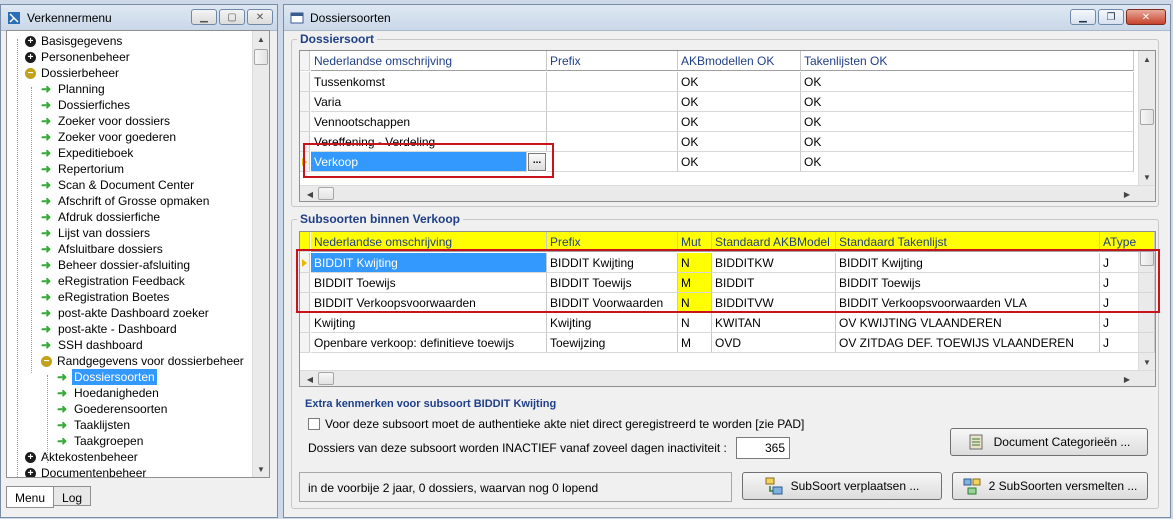 The height and width of the screenshot is (519, 1173). What do you see at coordinates (78, 57) in the screenshot?
I see `tree-item: + Personenbeheer` at bounding box center [78, 57].